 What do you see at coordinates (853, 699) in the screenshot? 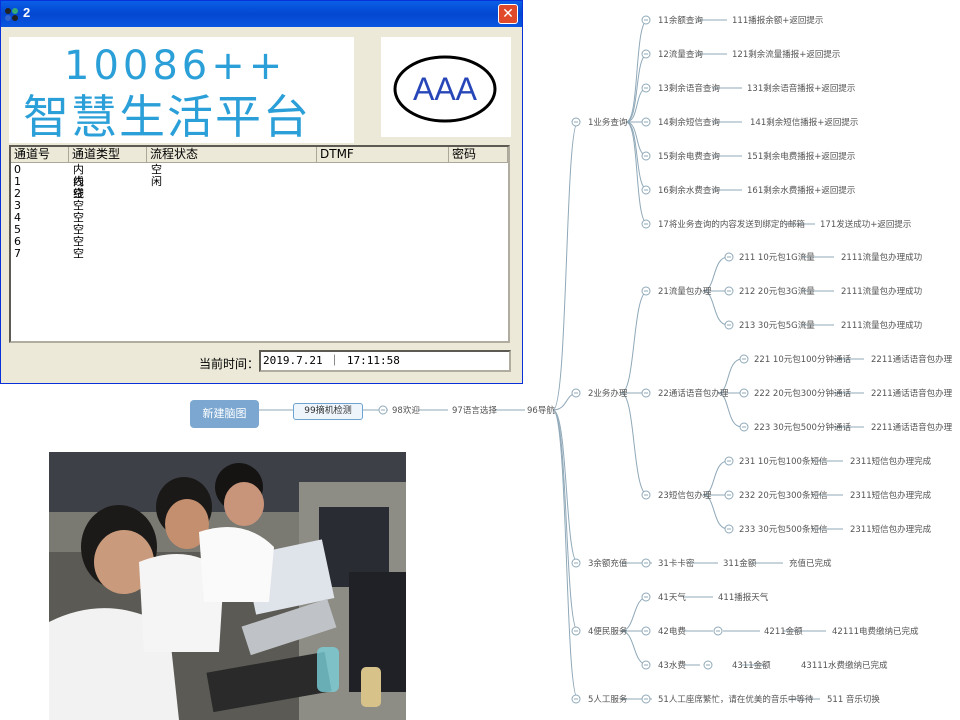
I see `node-result: 511 音乐切换` at bounding box center [853, 699].